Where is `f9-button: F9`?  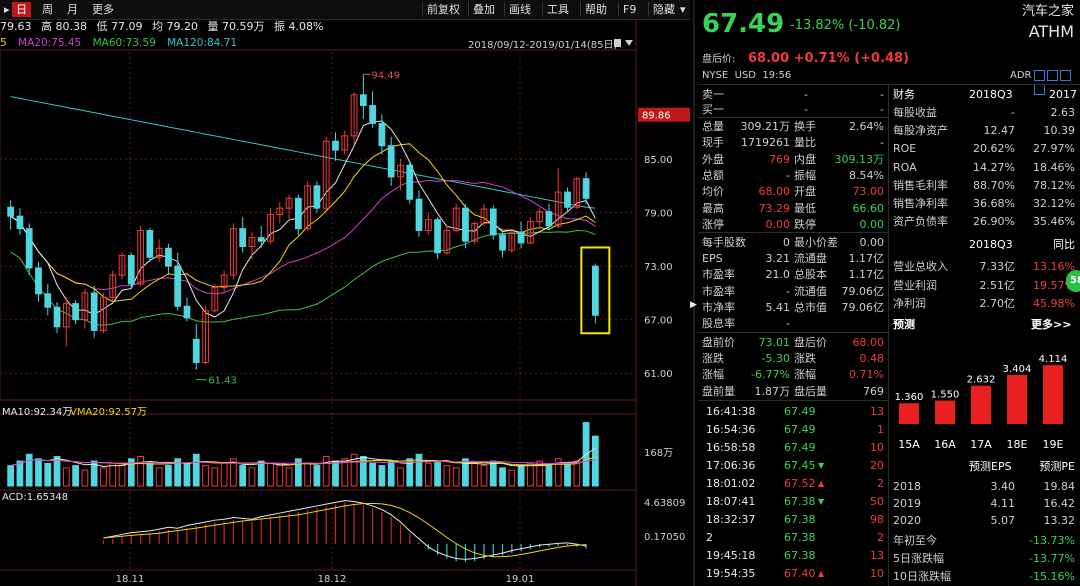
f9-button: F9 is located at coordinates (629, 9).